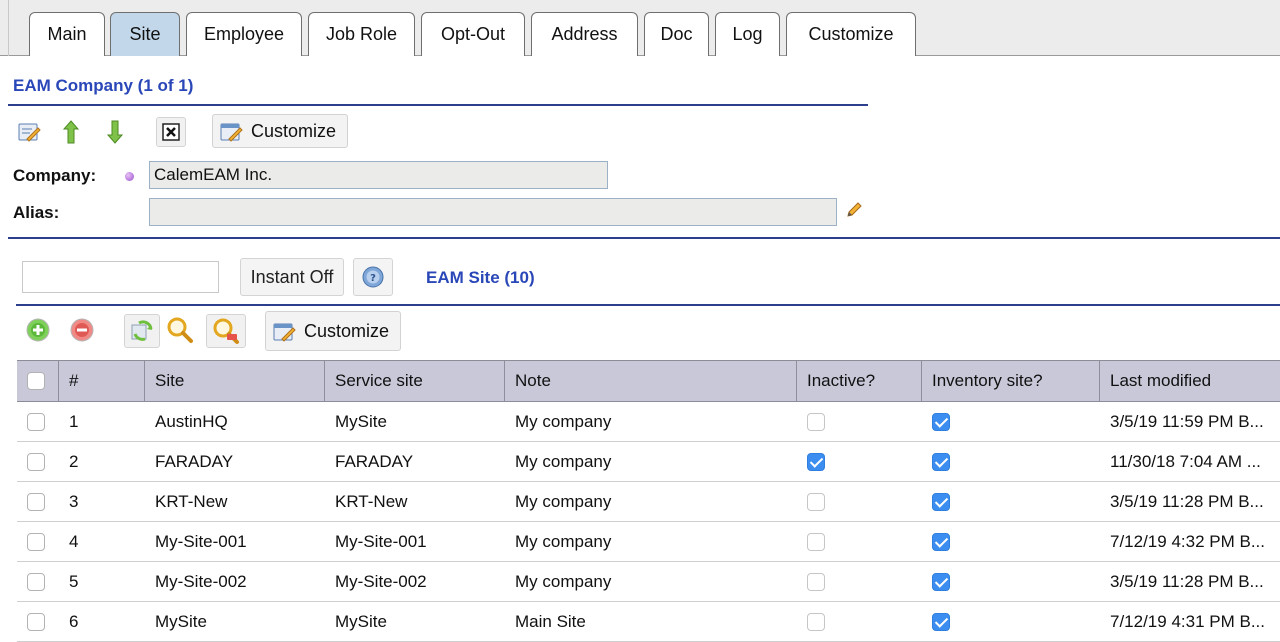 The width and height of the screenshot is (1280, 642). I want to click on site-cell: KRT-New, so click(191, 501).